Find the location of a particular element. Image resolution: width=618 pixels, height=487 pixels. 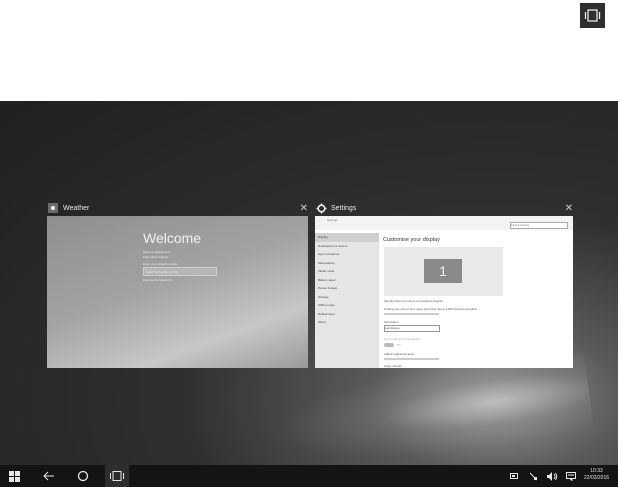

back-button is located at coordinates (49, 476).